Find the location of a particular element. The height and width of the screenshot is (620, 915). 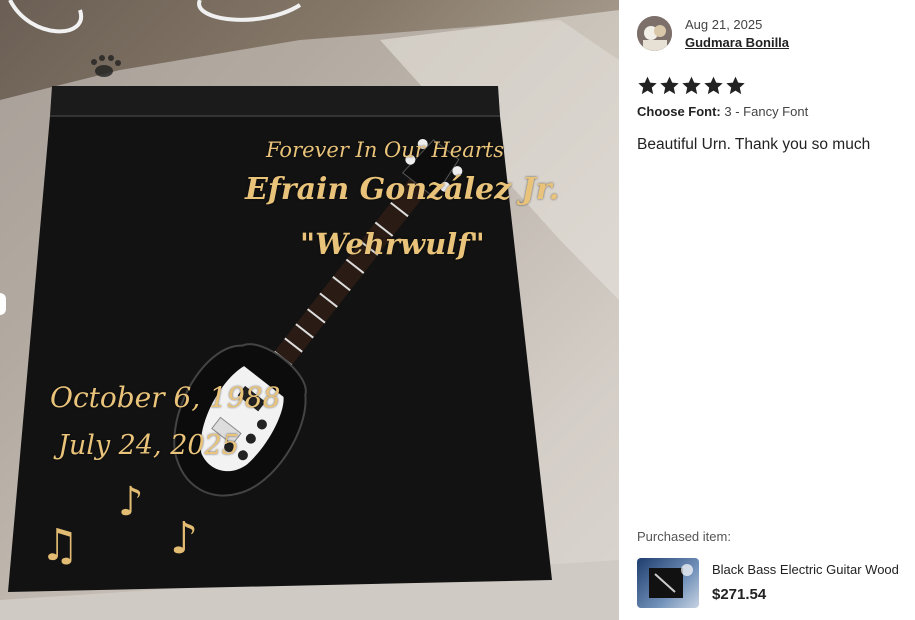

inscription-forever: Forever In Our Hearts is located at coordinates (385, 150).